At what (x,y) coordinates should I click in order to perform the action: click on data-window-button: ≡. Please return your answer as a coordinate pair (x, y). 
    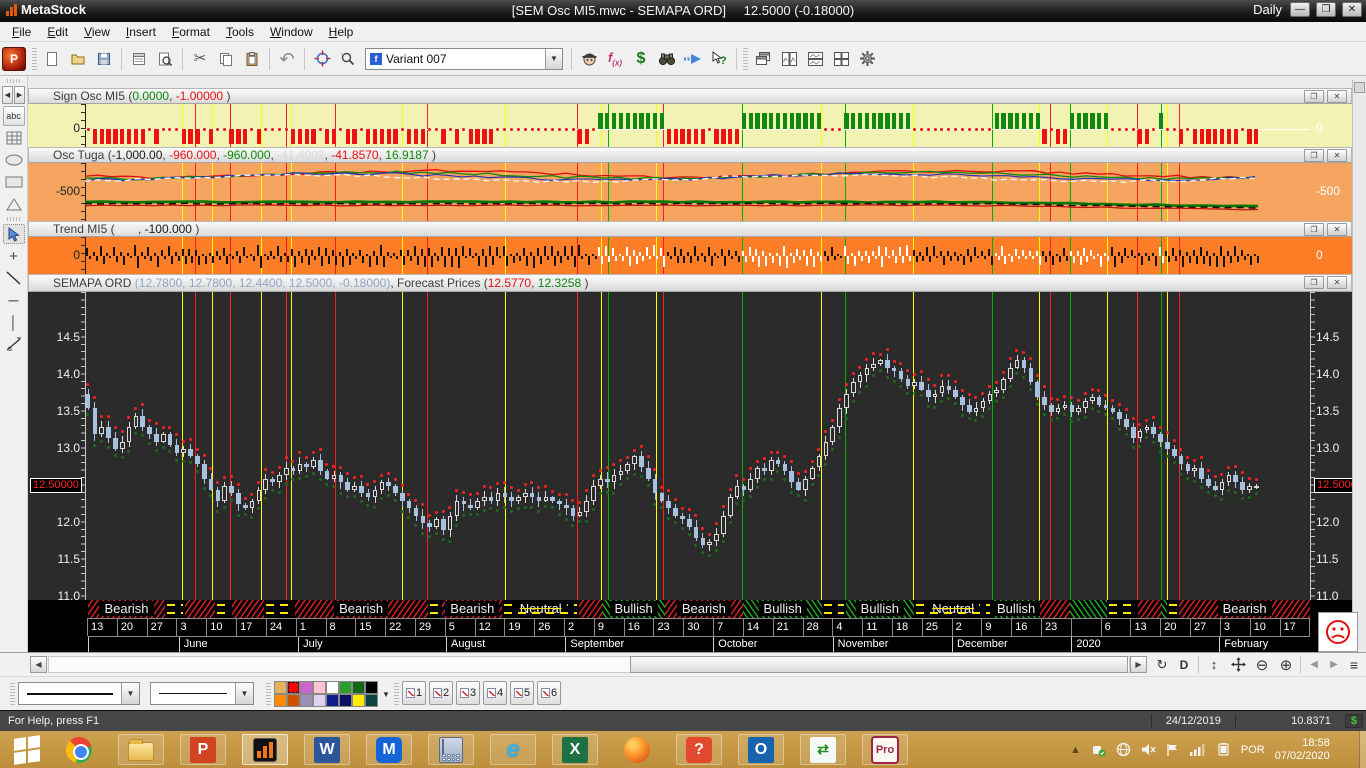
    Looking at the image, I should click on (1354, 664).